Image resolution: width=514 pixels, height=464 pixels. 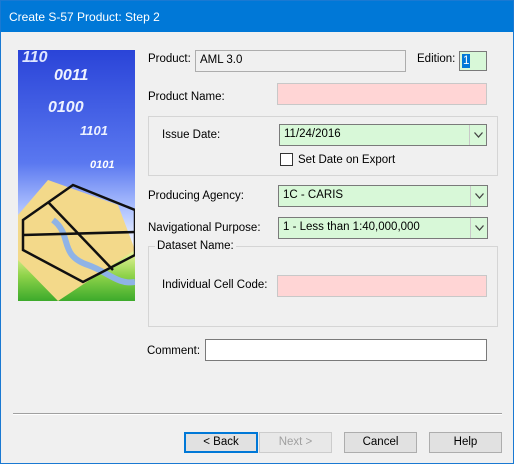 What do you see at coordinates (174, 351) in the screenshot?
I see `comment-label: Comment:` at bounding box center [174, 351].